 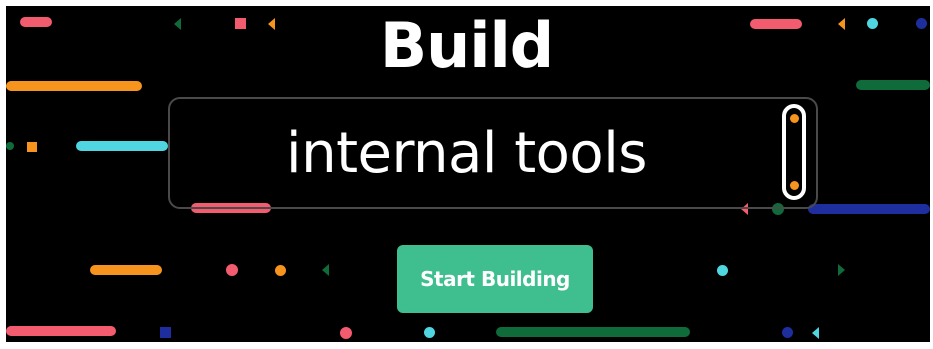 I want to click on start-building-button: Start Building, so click(x=495, y=279).